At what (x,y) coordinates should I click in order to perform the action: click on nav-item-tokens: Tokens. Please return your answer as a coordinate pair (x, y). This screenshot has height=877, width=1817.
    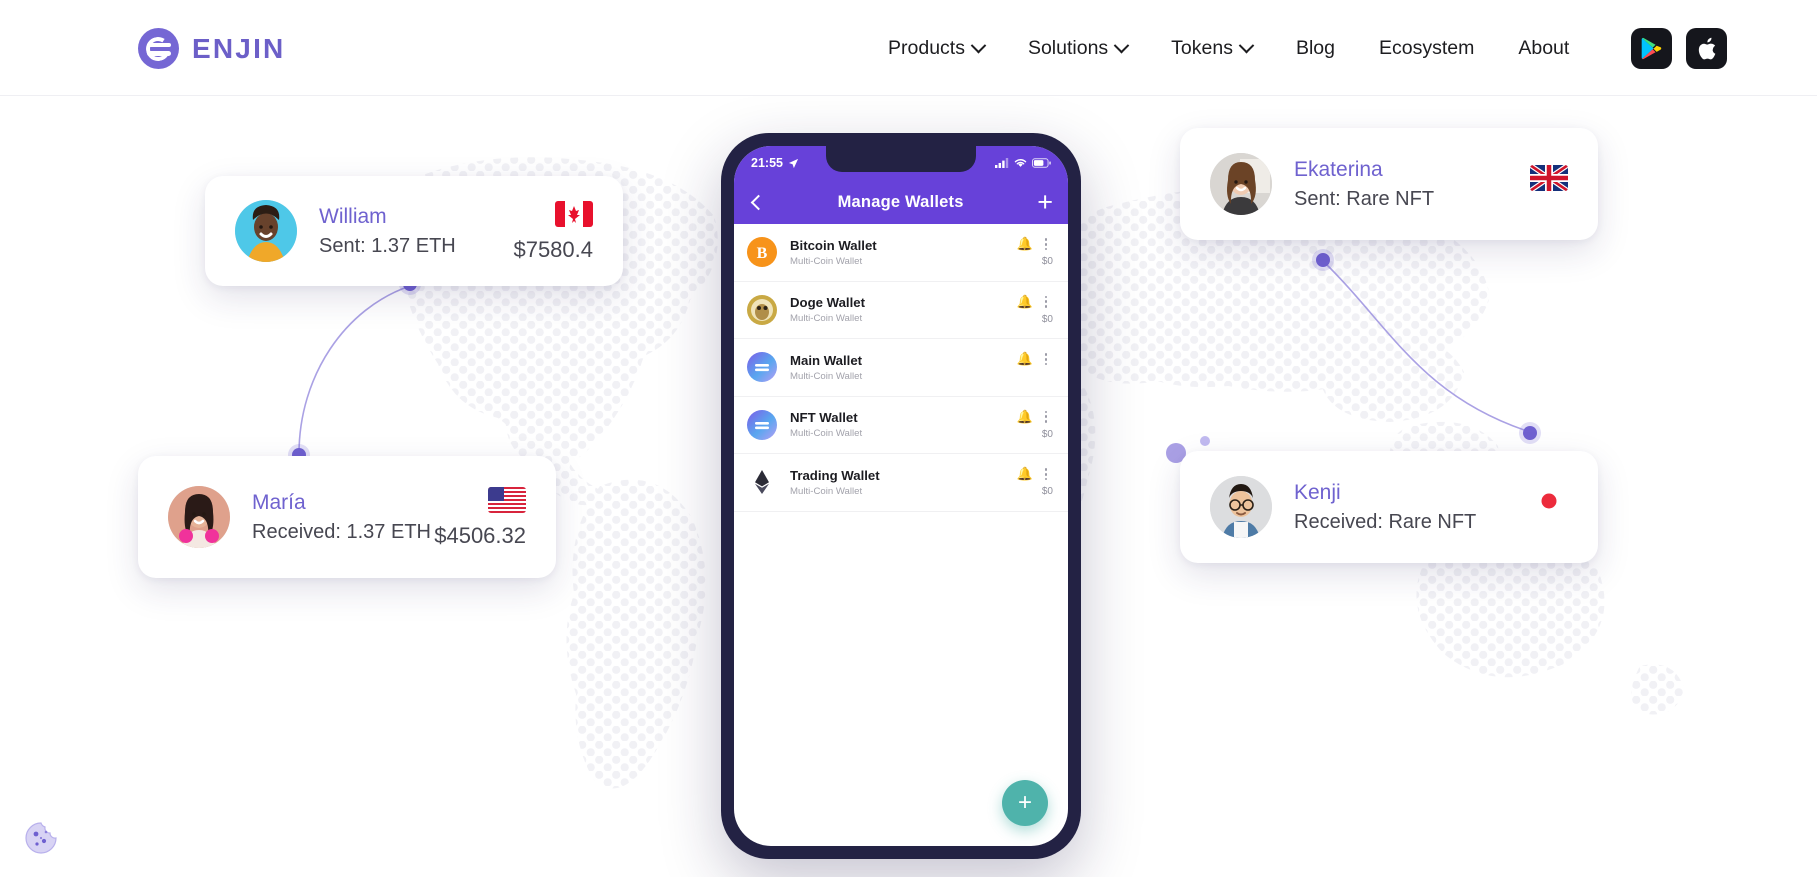
    Looking at the image, I should click on (1211, 48).